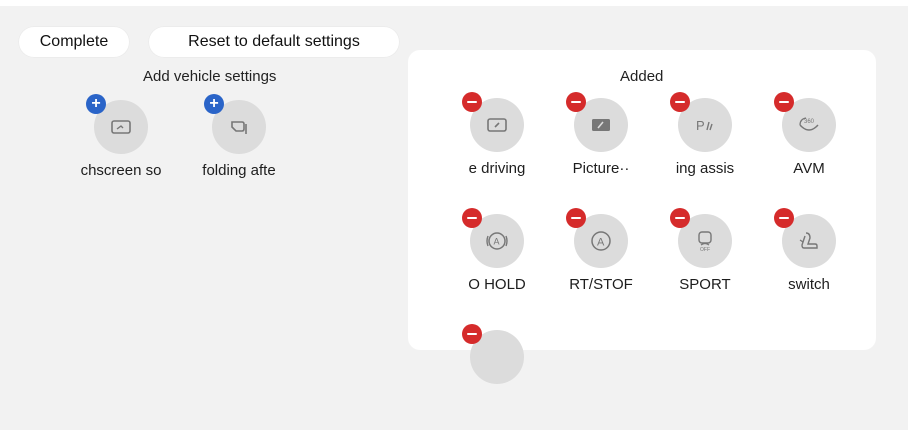  What do you see at coordinates (707, 145) in the screenshot?
I see `added-item-parking-assist: P ing assis` at bounding box center [707, 145].